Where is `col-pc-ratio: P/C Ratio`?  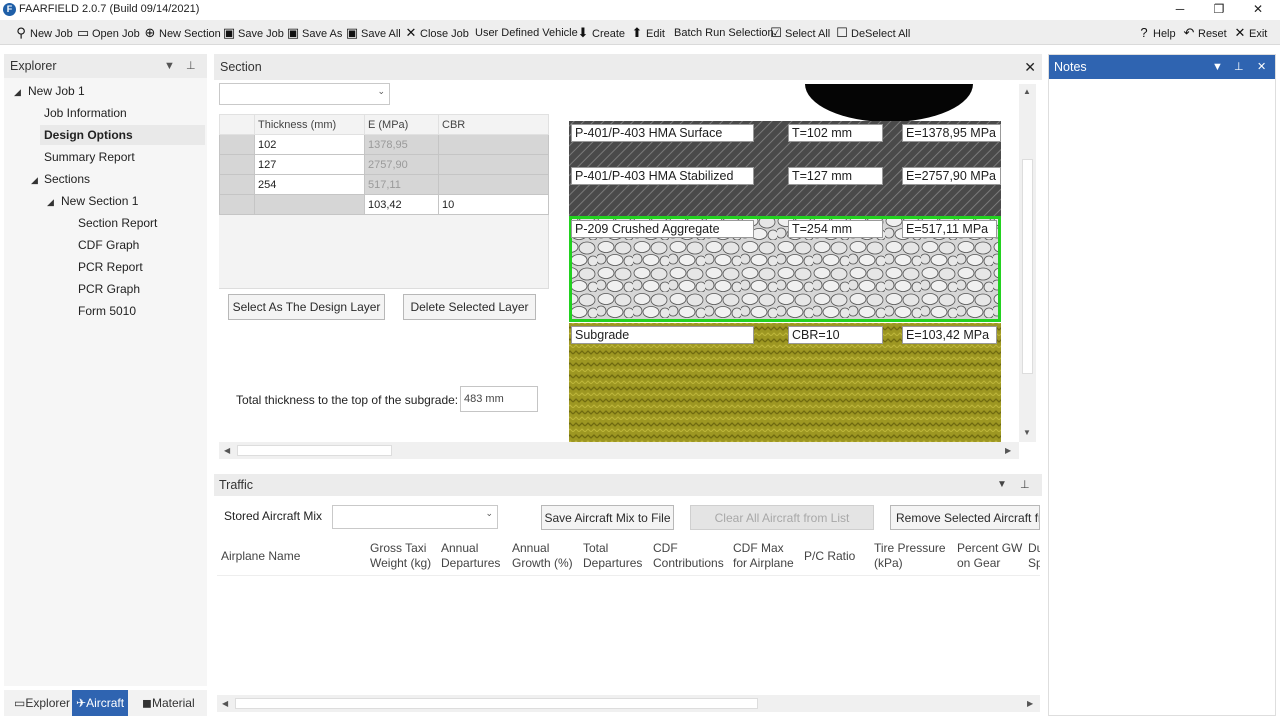
col-pc-ratio: P/C Ratio is located at coordinates (829, 556).